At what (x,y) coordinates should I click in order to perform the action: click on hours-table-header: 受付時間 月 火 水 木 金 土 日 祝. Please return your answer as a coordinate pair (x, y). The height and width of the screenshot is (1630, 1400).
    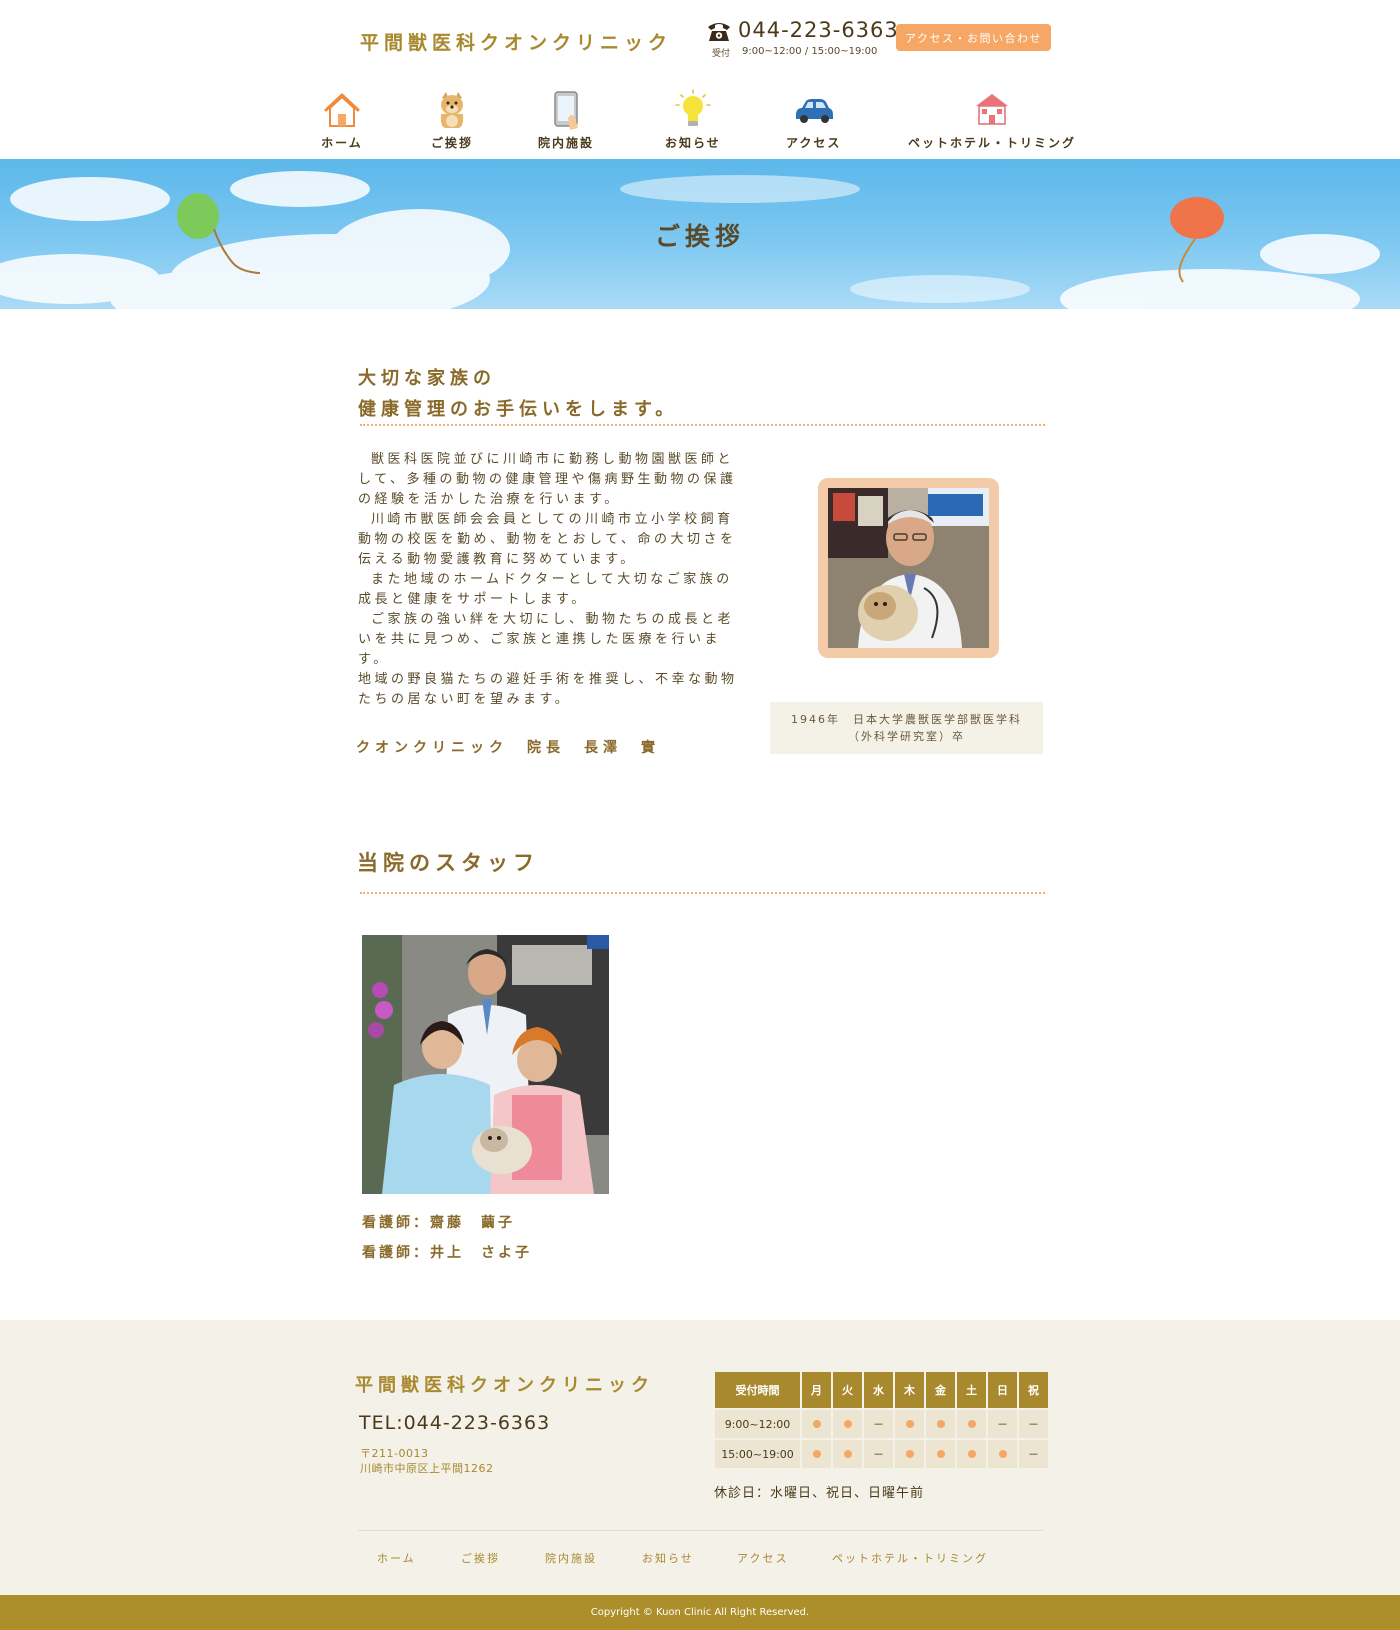
    Looking at the image, I should click on (881, 1390).